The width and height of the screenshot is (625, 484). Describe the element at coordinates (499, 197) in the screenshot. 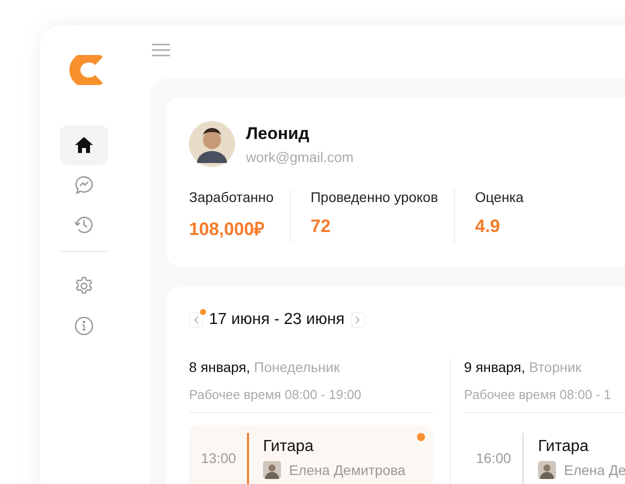

I see `stat-label: Оценка` at that location.